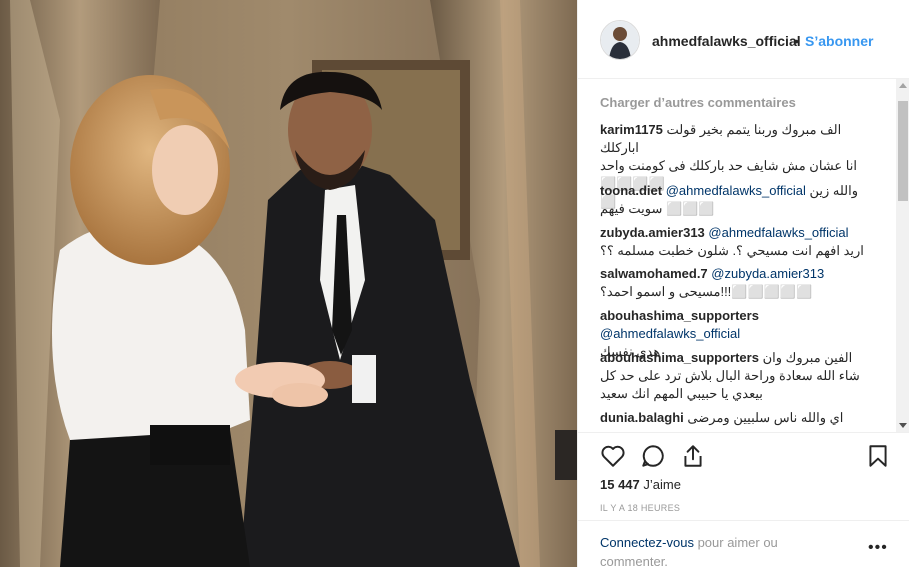 Image resolution: width=909 pixels, height=571 pixels. I want to click on scroll-down-arrow-icon, so click(903, 425).